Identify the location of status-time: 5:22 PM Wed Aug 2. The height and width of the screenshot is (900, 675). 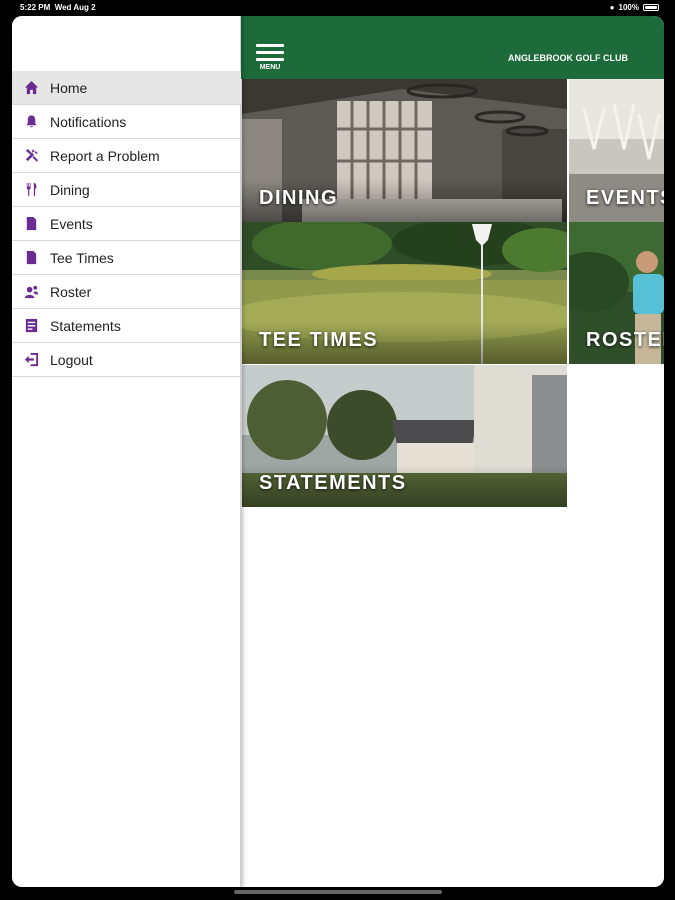
(58, 7).